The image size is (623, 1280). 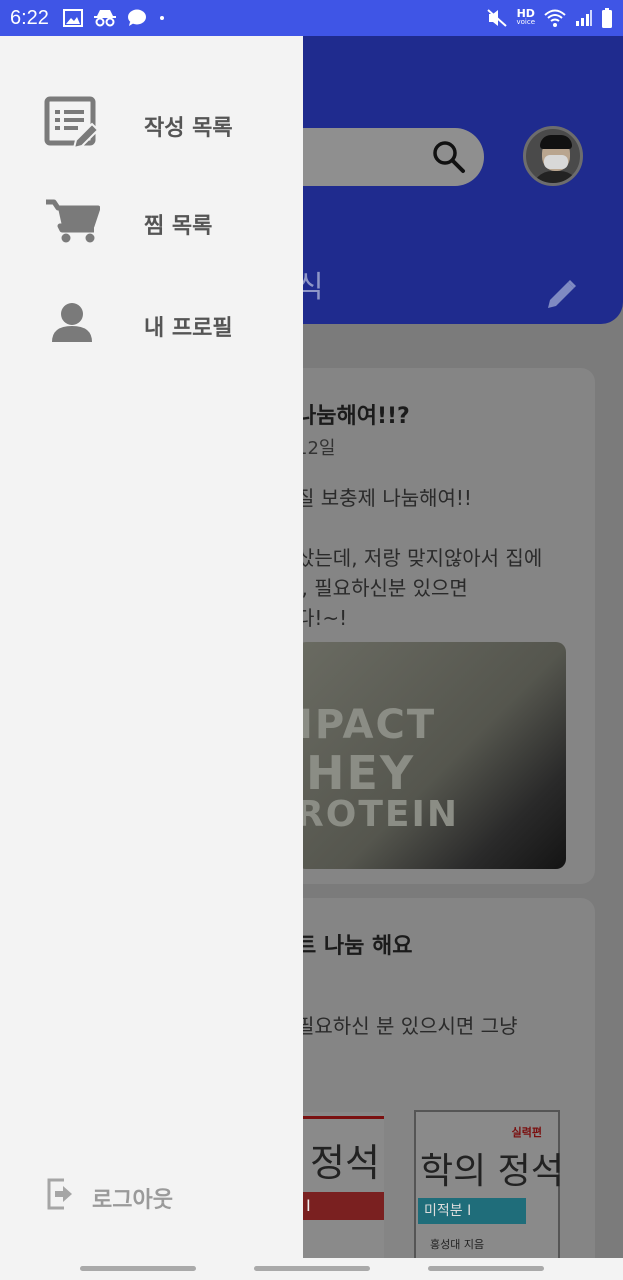 What do you see at coordinates (341, 1185) in the screenshot?
I see `book-image: 정석 I` at bounding box center [341, 1185].